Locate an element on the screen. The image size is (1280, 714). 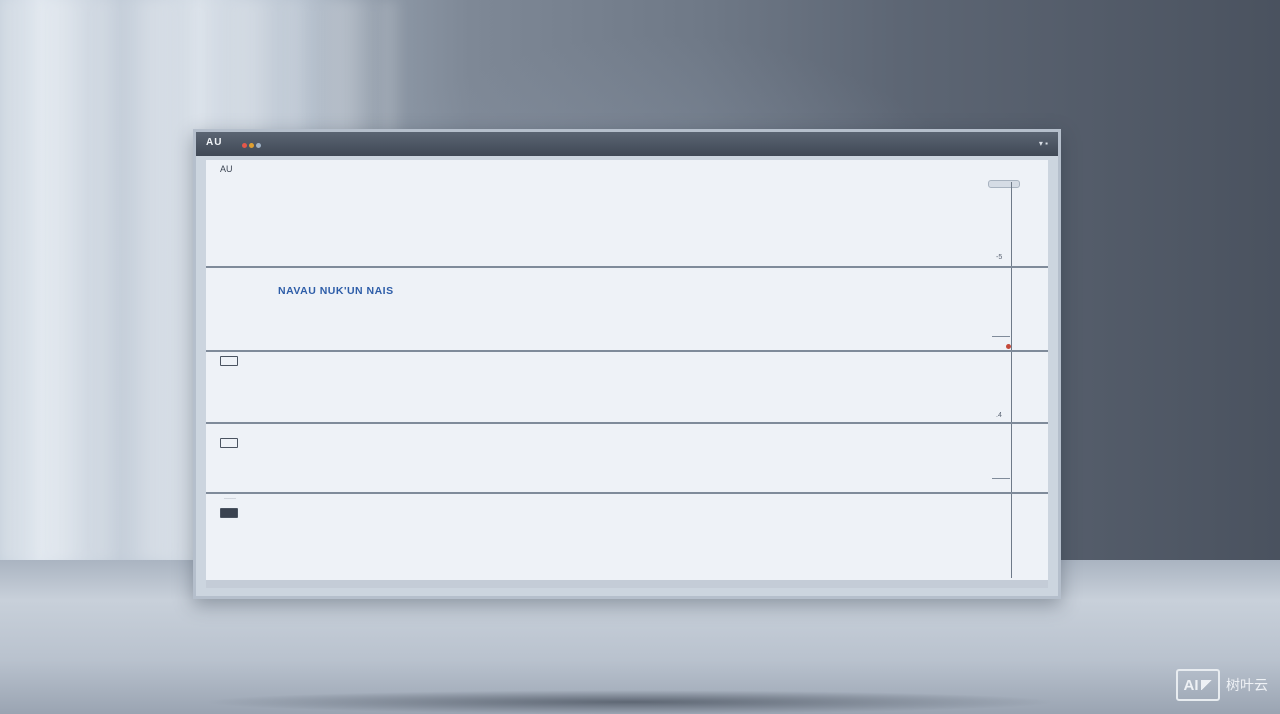
status-indicator is located at coordinates (1008, 346).